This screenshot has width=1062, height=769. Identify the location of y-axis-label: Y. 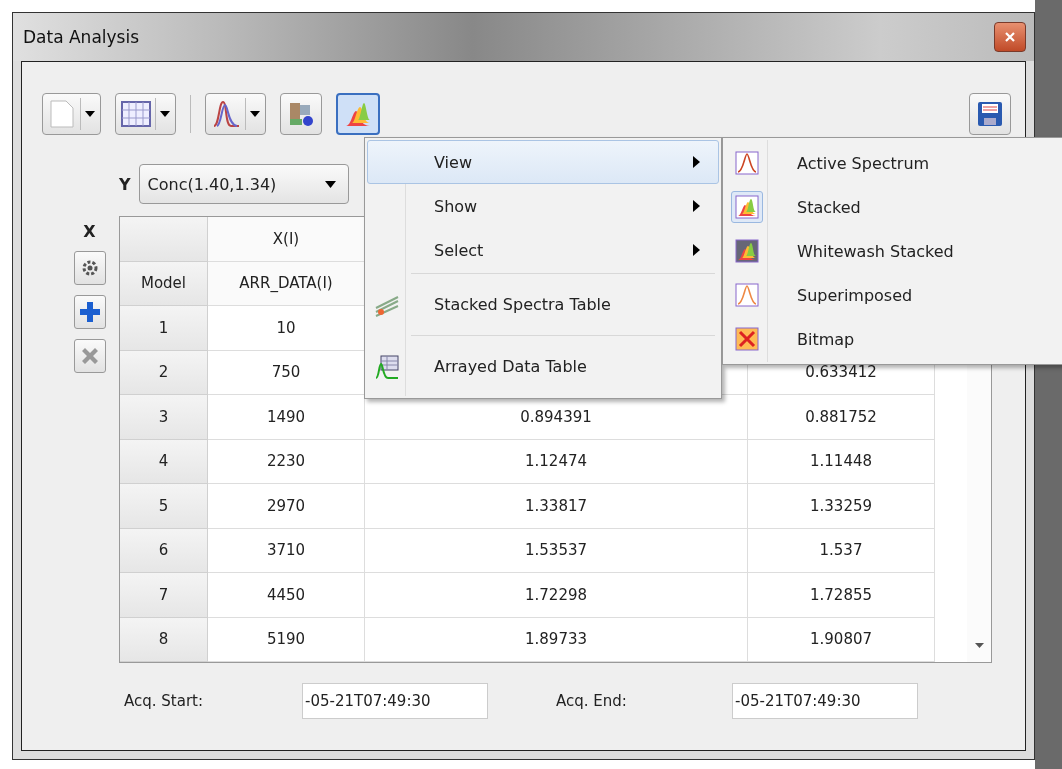
(125, 184).